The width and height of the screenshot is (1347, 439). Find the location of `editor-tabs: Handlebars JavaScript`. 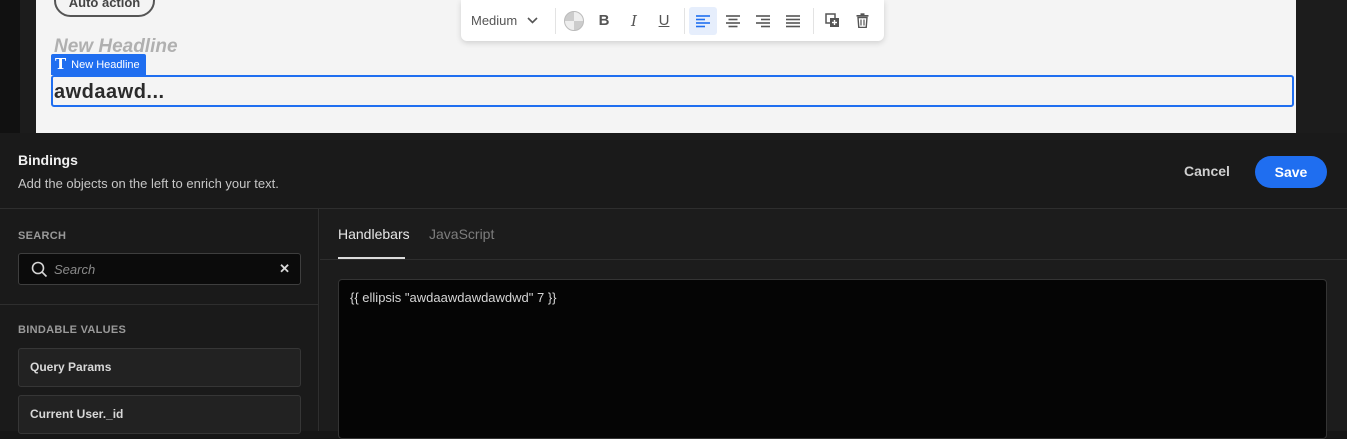

editor-tabs: Handlebars JavaScript is located at coordinates (833, 234).